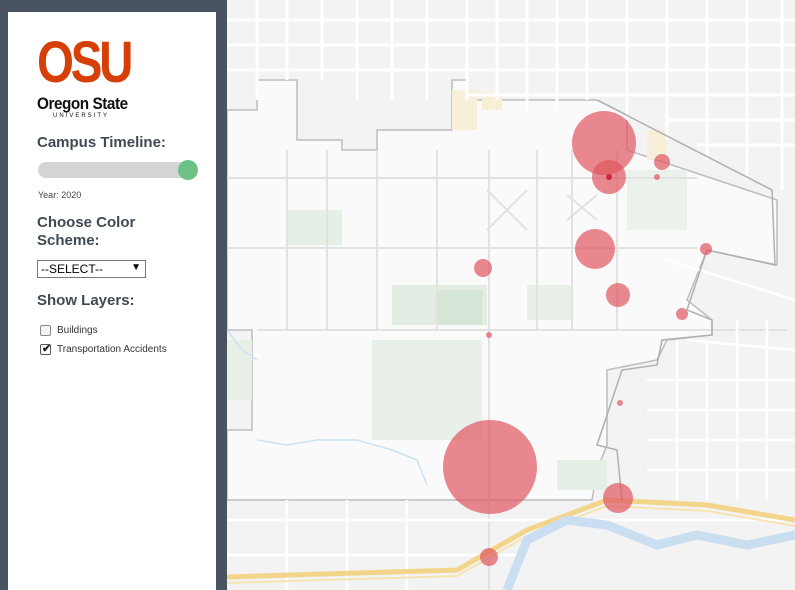 The image size is (795, 590). Describe the element at coordinates (112, 349) in the screenshot. I see `accidents-label: Transportation Accidents` at that location.